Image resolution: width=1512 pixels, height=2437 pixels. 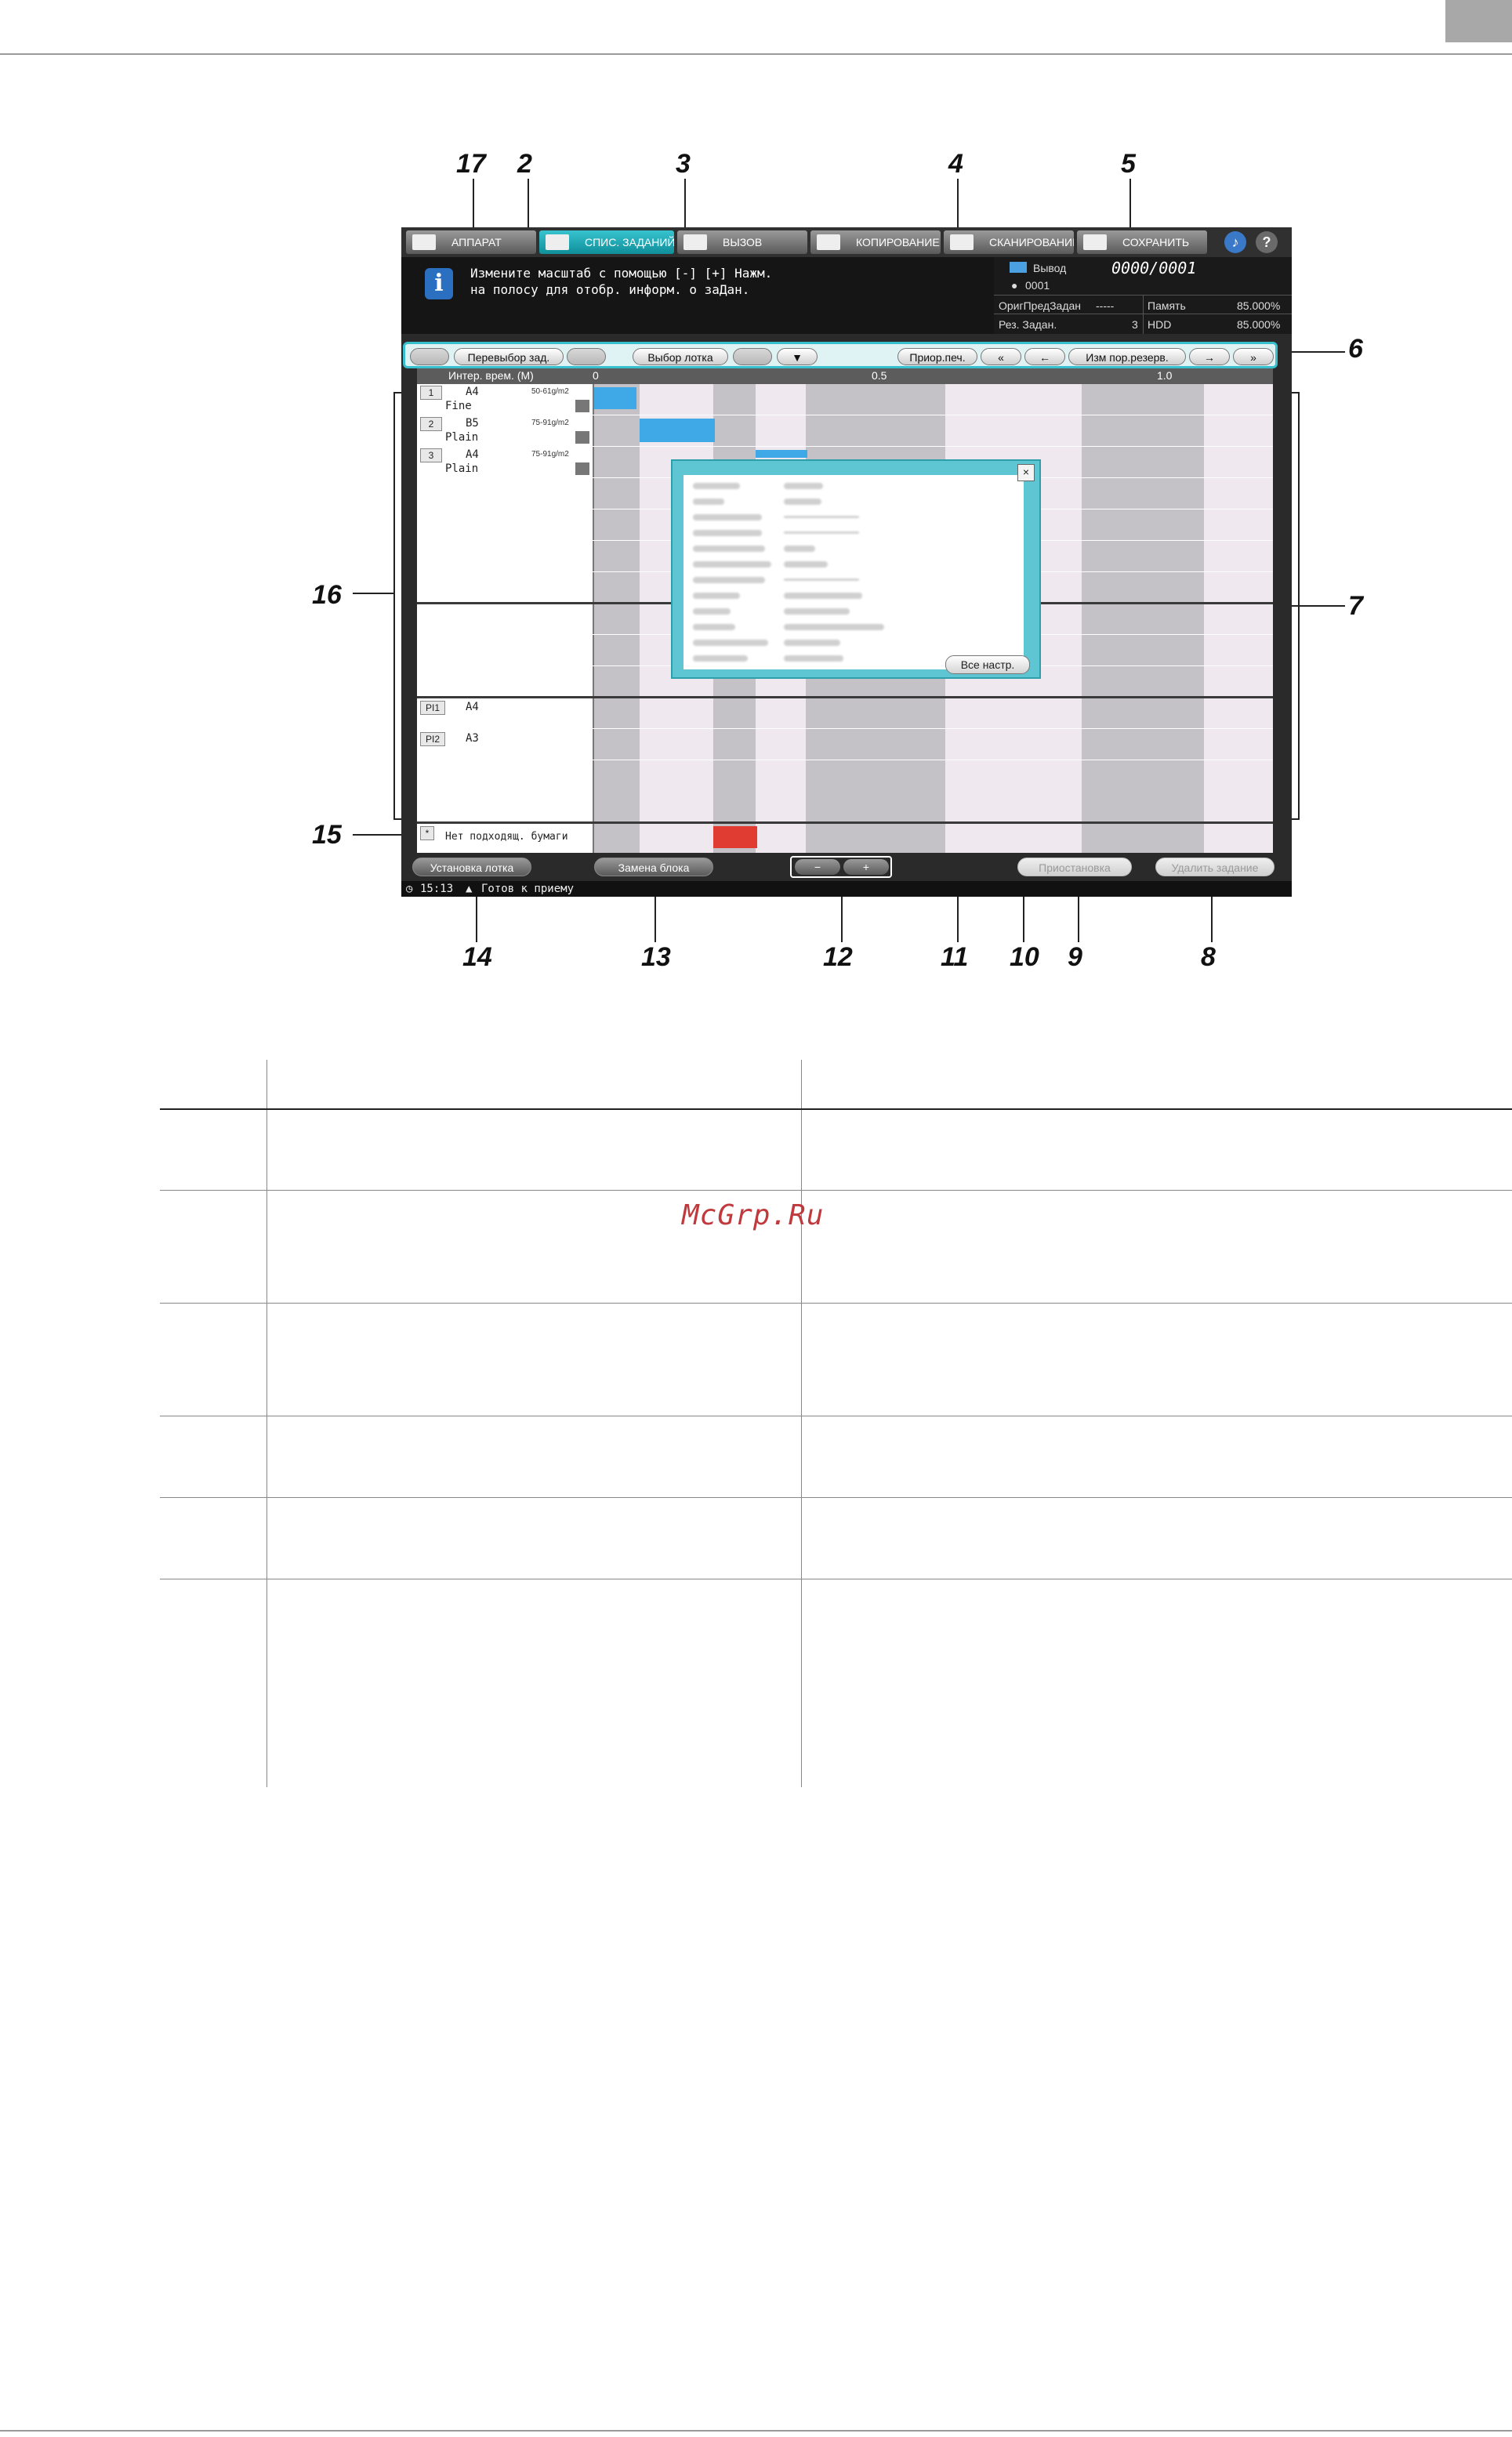 I want to click on pi-tray-row: PI1 A4, so click(x=505, y=713).